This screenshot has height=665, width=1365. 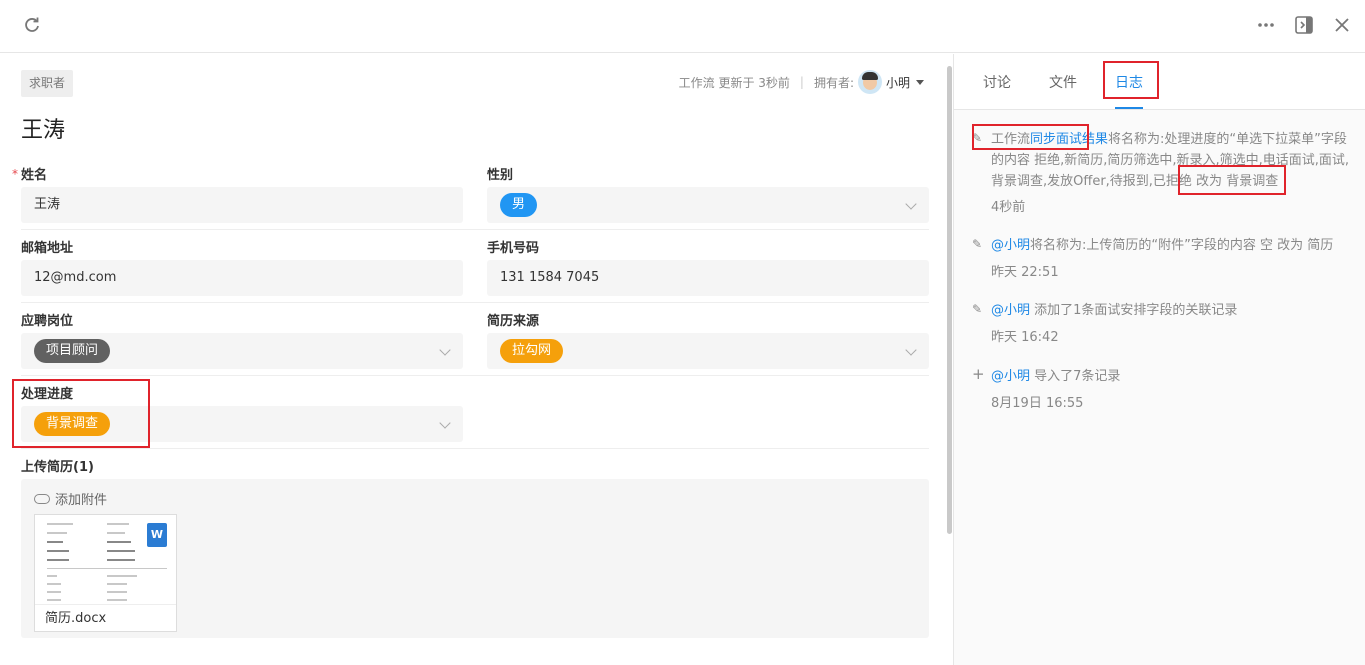 I want to click on refresh-icon, so click(x=32, y=25).